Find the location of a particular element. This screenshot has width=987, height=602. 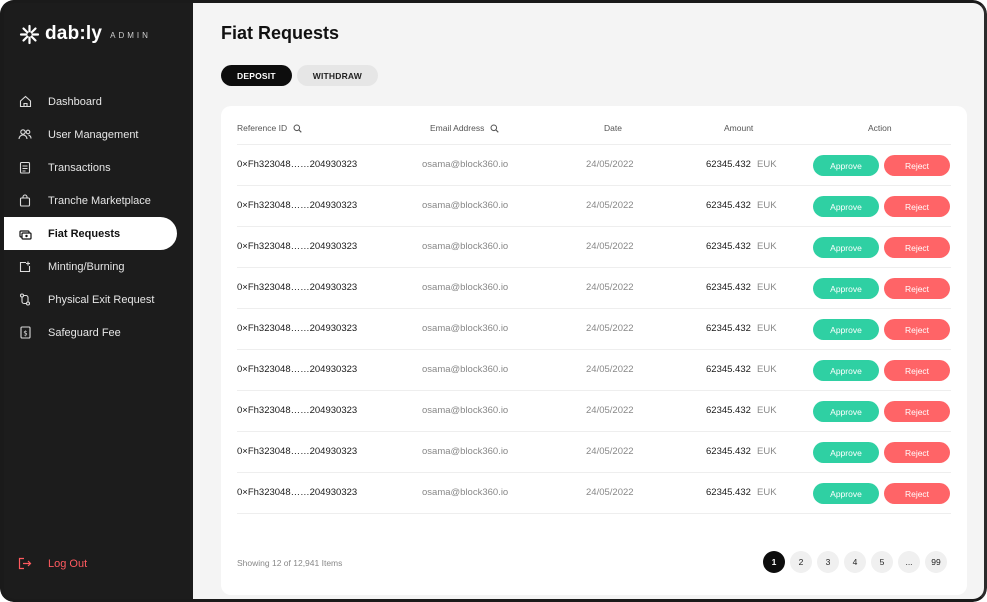

page-button-99: 99 is located at coordinates (936, 562).